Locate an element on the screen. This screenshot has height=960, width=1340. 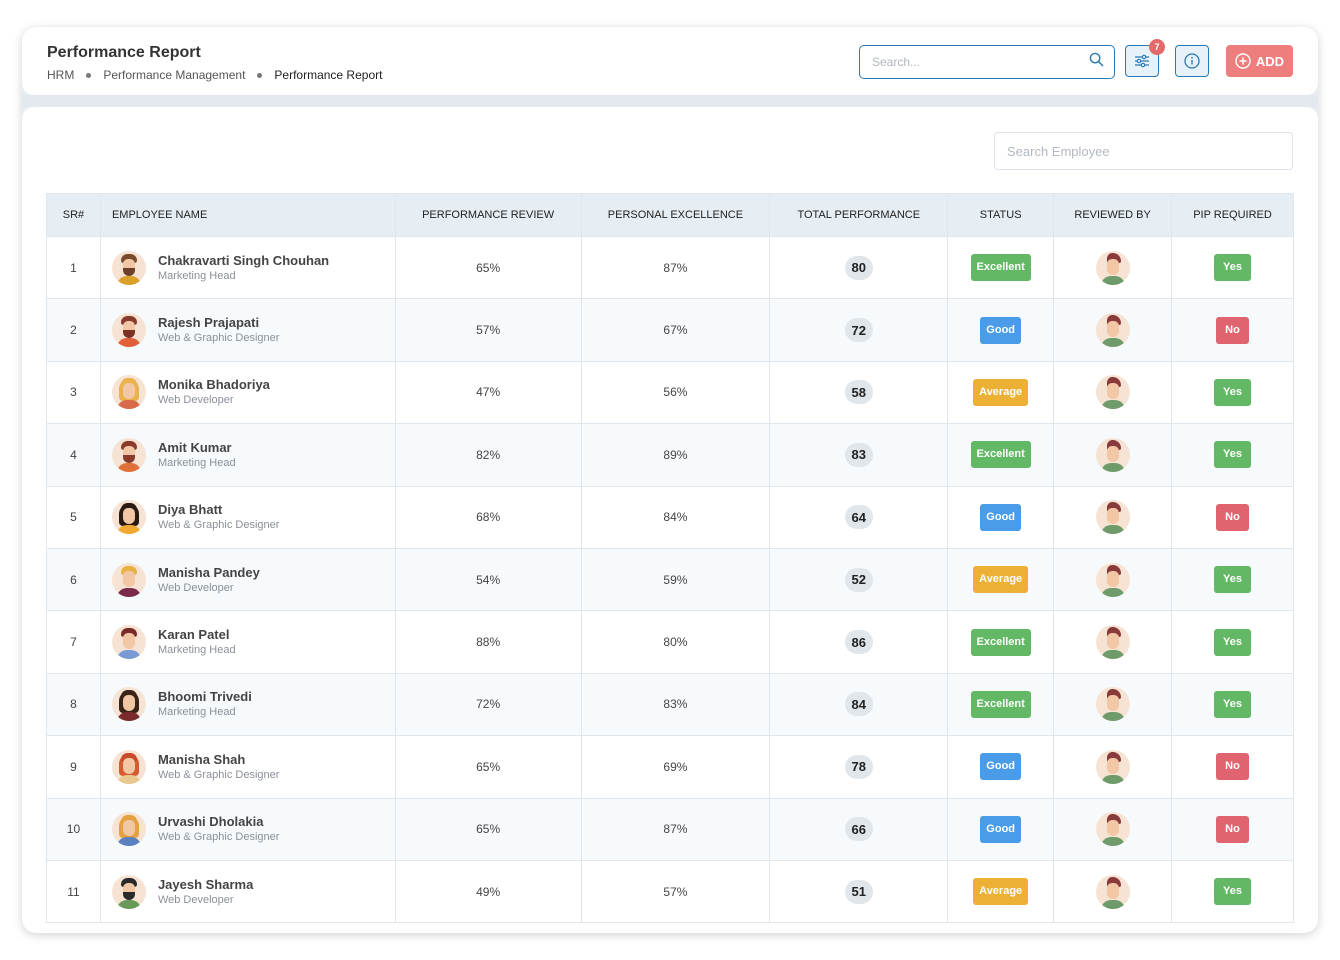
employee-search-input is located at coordinates (1143, 151).